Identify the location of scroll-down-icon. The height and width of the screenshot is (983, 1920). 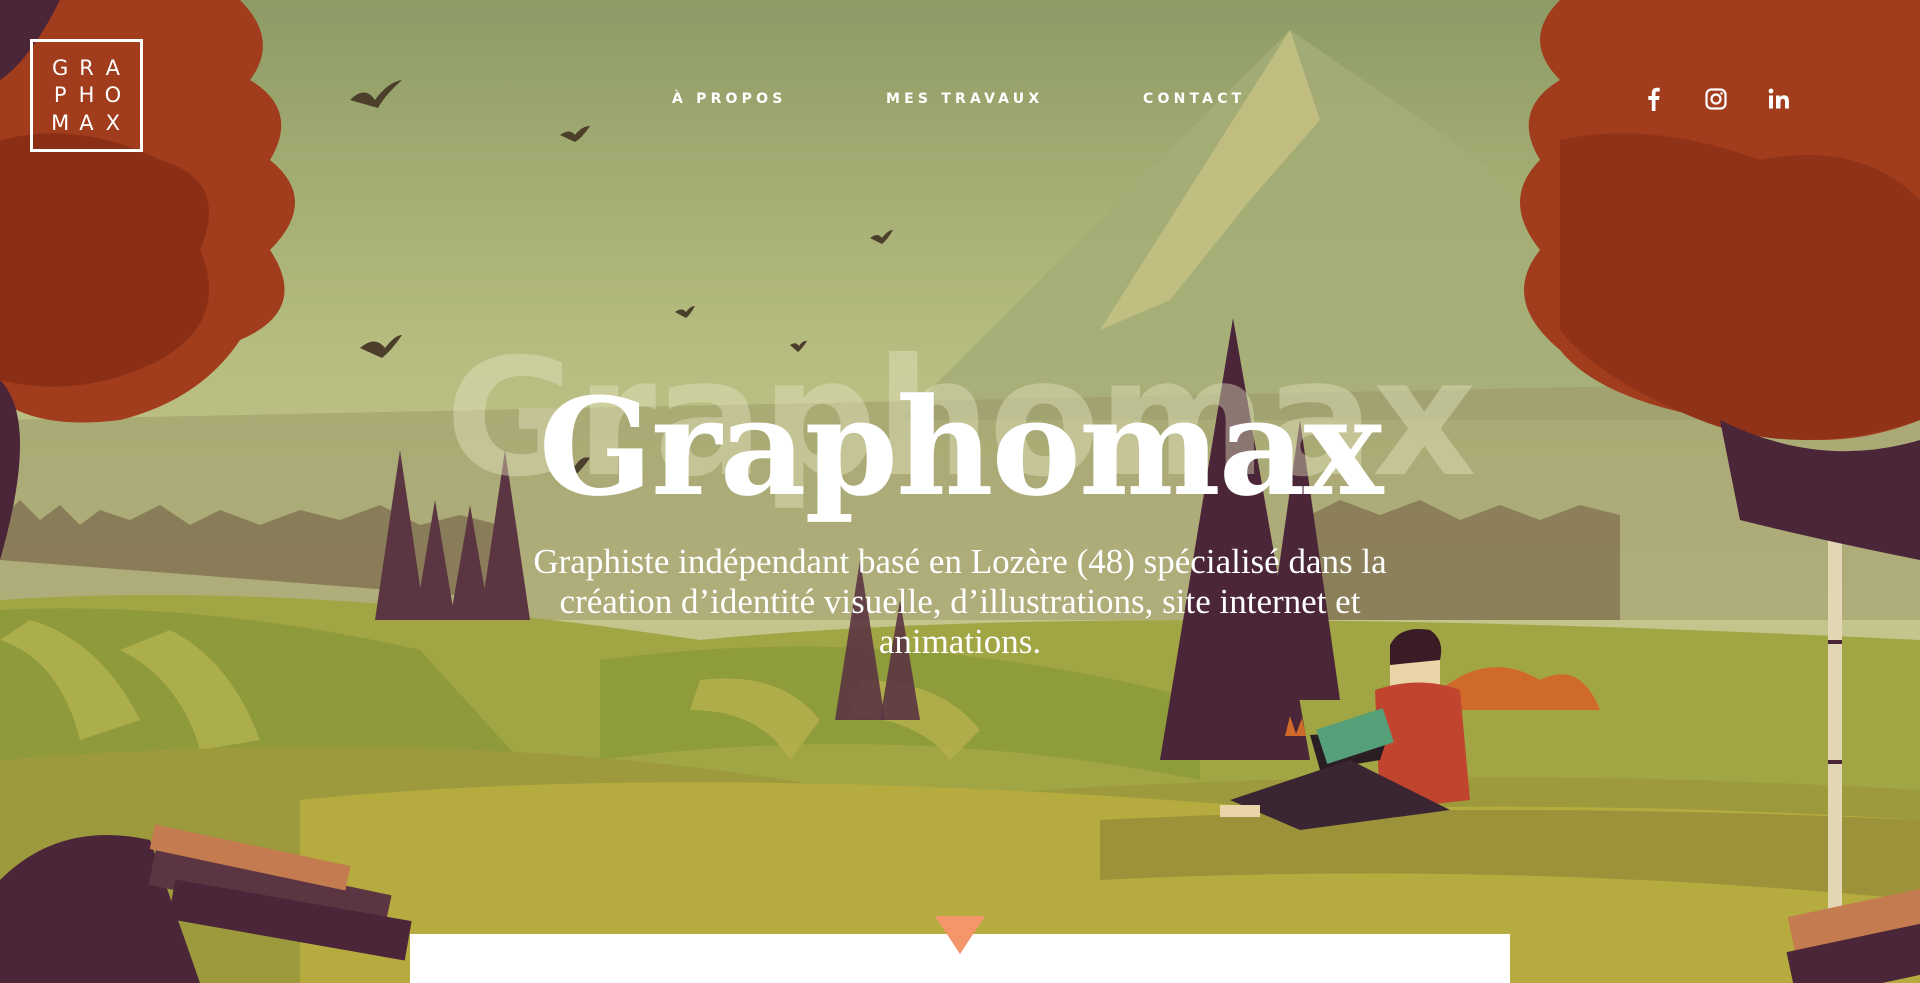
(960, 937).